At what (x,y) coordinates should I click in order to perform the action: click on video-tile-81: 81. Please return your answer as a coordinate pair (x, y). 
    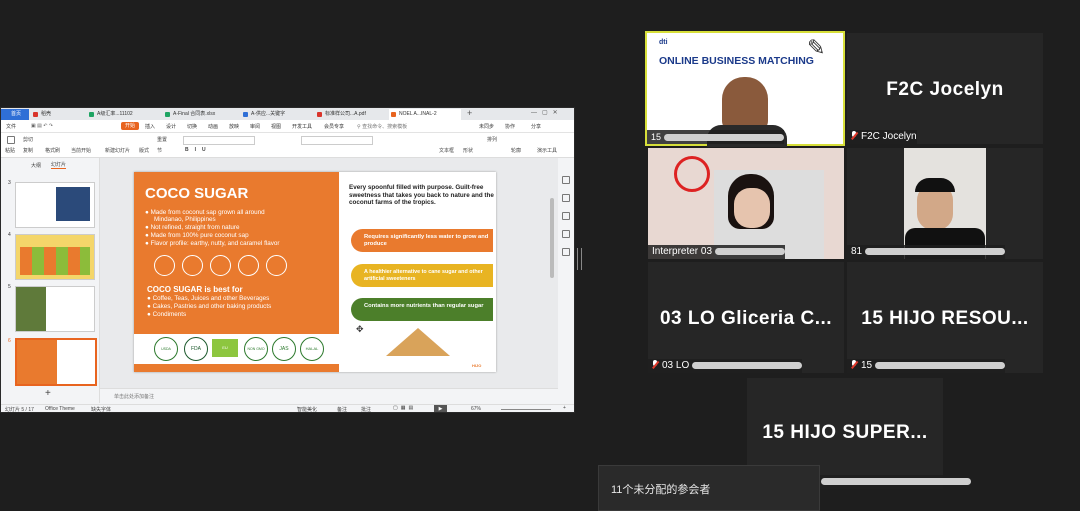
    Looking at the image, I should click on (945, 203).